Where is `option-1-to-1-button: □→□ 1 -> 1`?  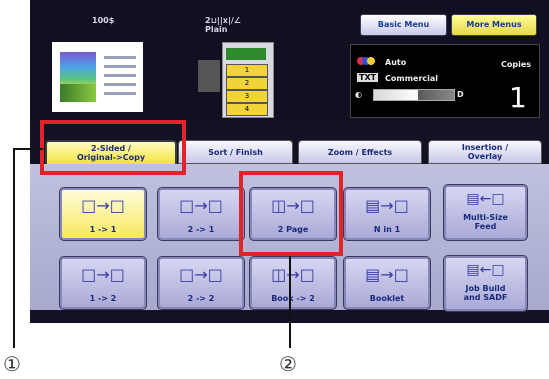
option-1-to-1-button: □→□ 1 -> 1 is located at coordinates (103, 214).